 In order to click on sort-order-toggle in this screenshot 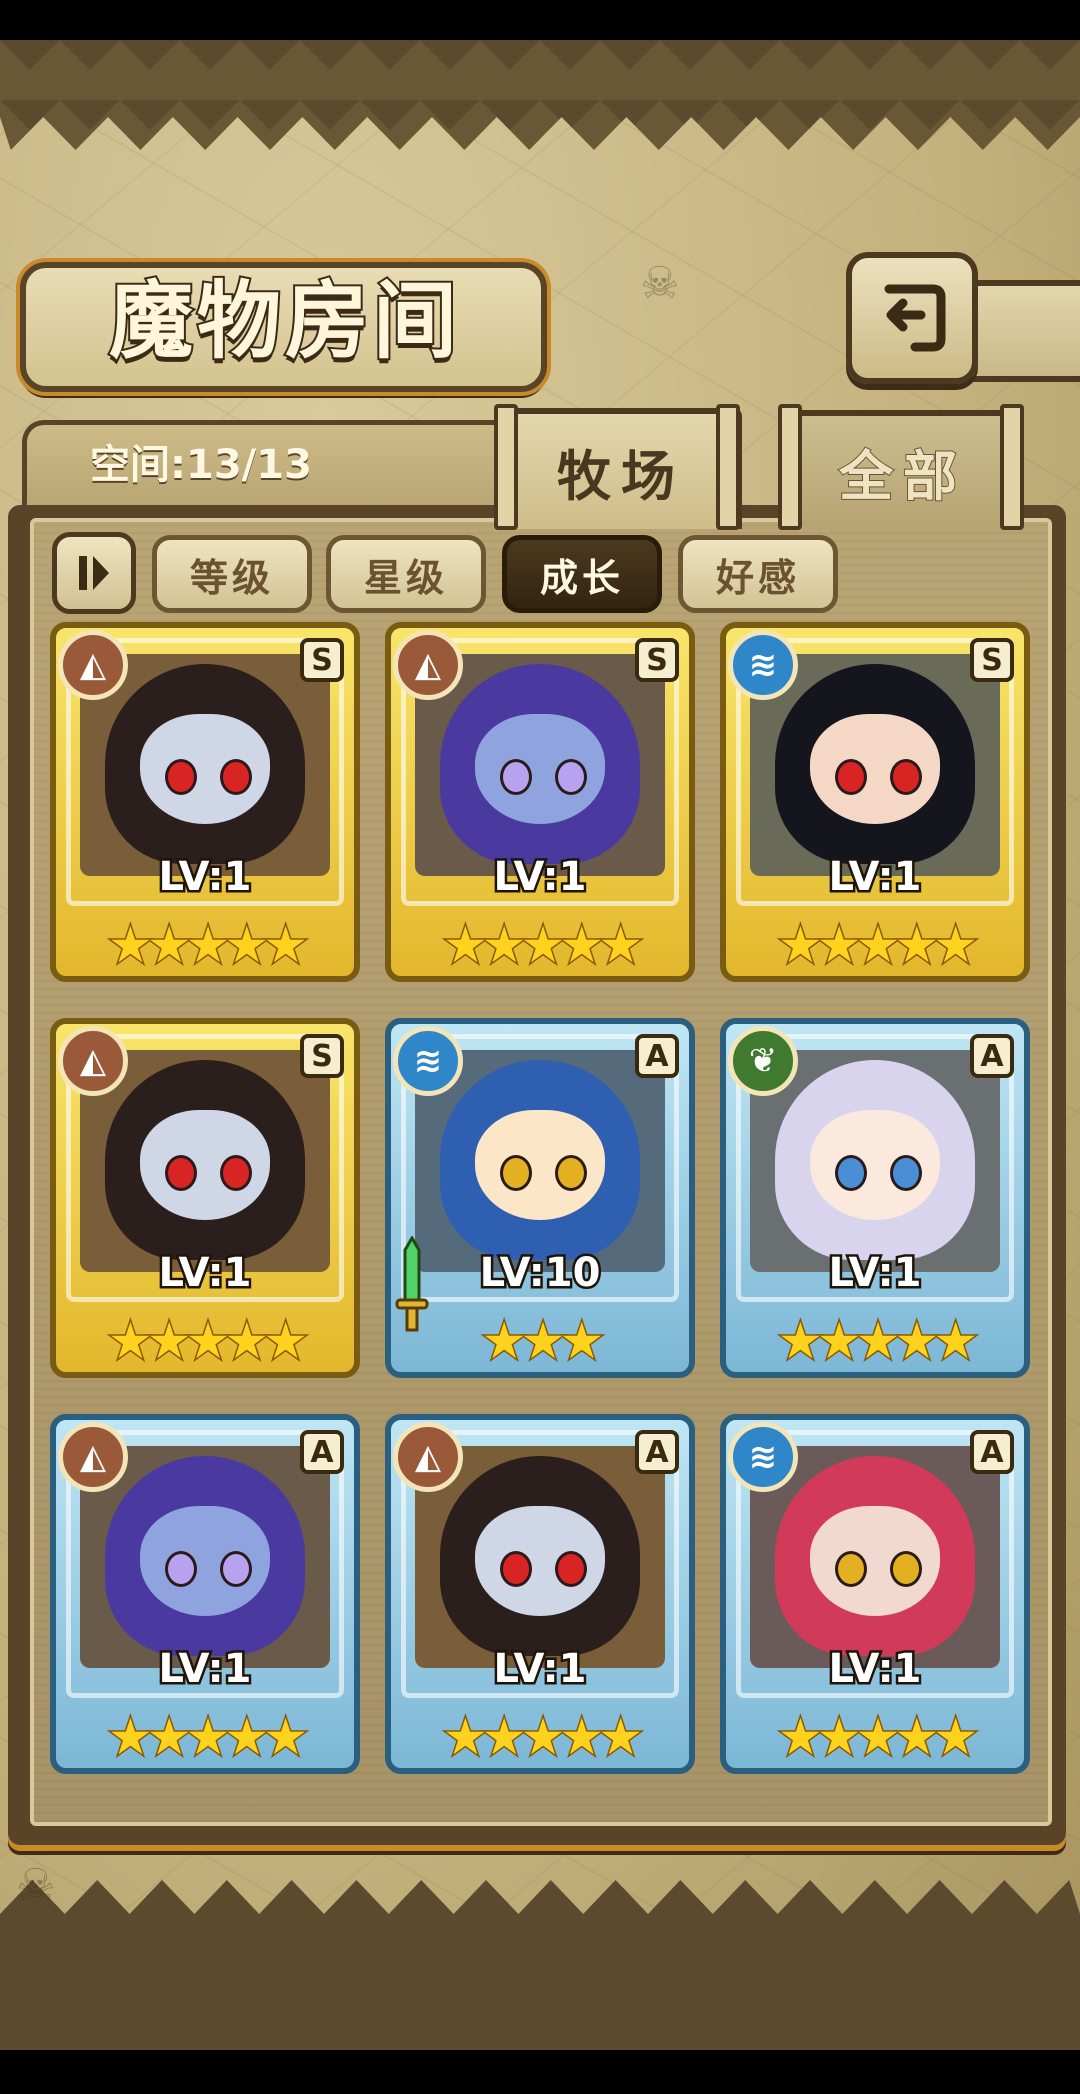, I will do `click(94, 573)`.